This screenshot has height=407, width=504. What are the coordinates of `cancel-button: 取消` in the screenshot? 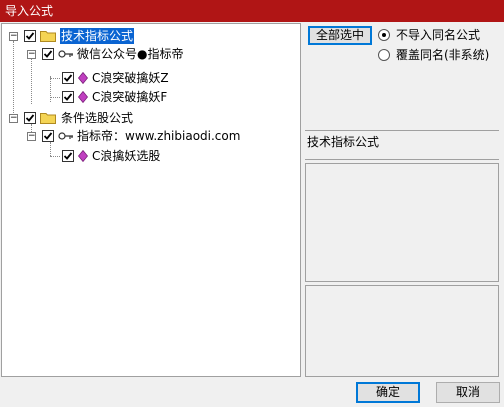 It's located at (468, 392).